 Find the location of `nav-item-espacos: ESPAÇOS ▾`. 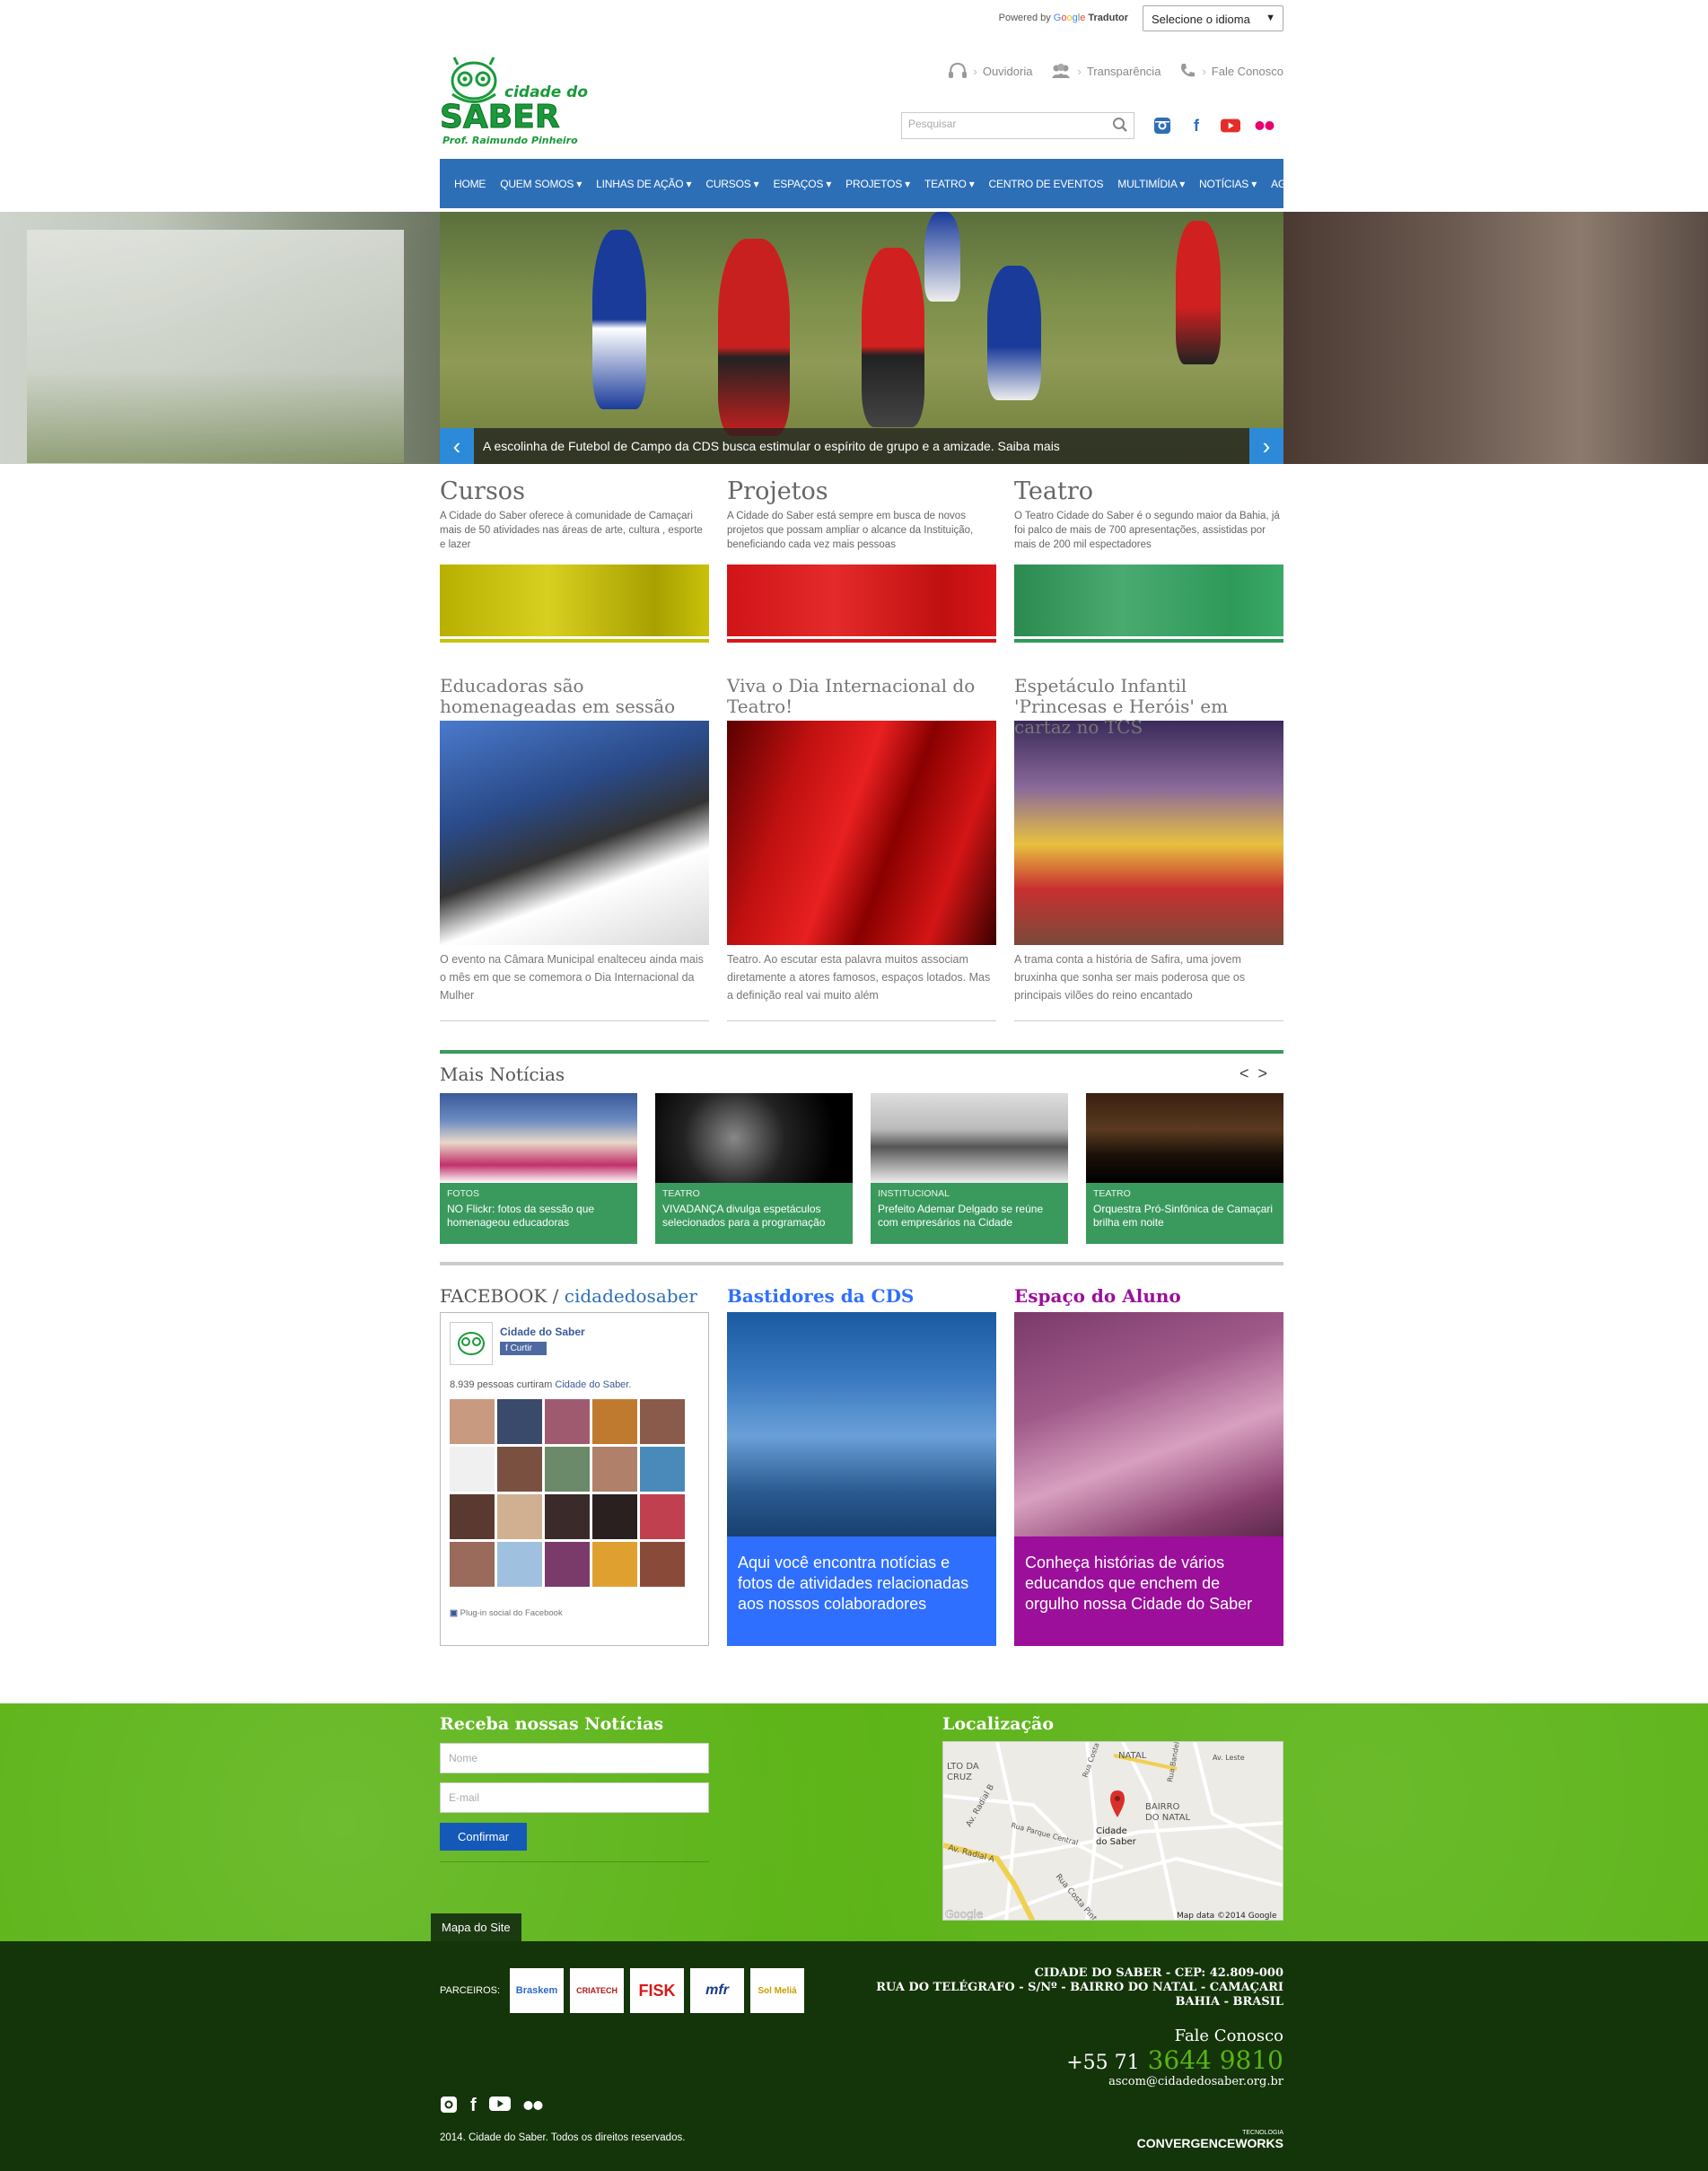

nav-item-espacos: ESPAÇOS ▾ is located at coordinates (802, 184).